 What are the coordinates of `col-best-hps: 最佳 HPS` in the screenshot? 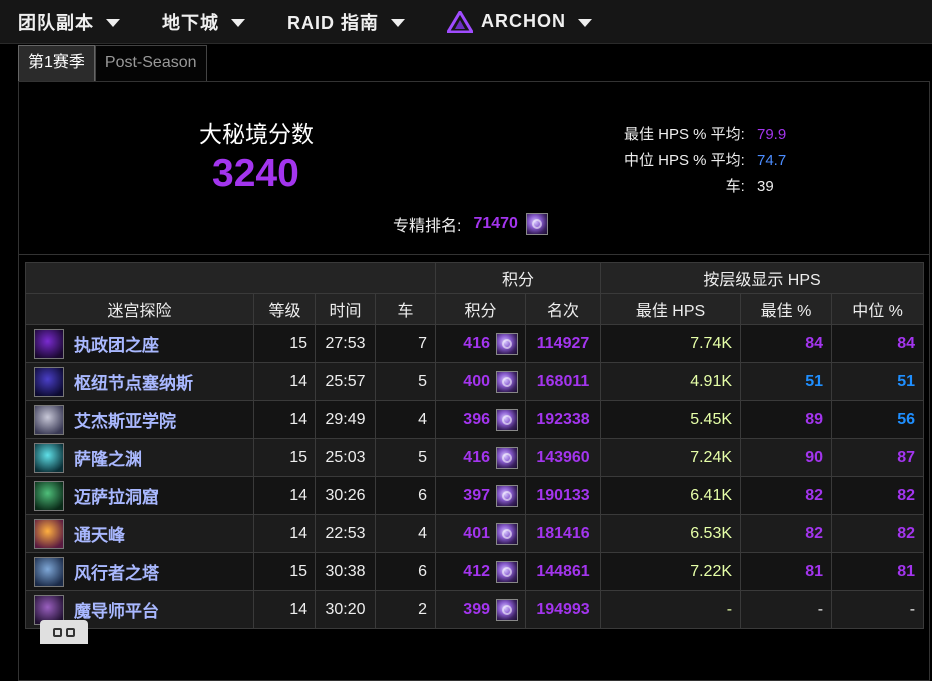 It's located at (671, 309).